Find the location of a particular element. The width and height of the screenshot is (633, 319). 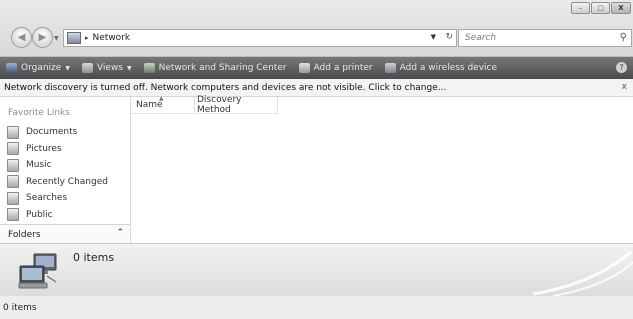

chevron-up-icon: ⌃ is located at coordinates (120, 233).